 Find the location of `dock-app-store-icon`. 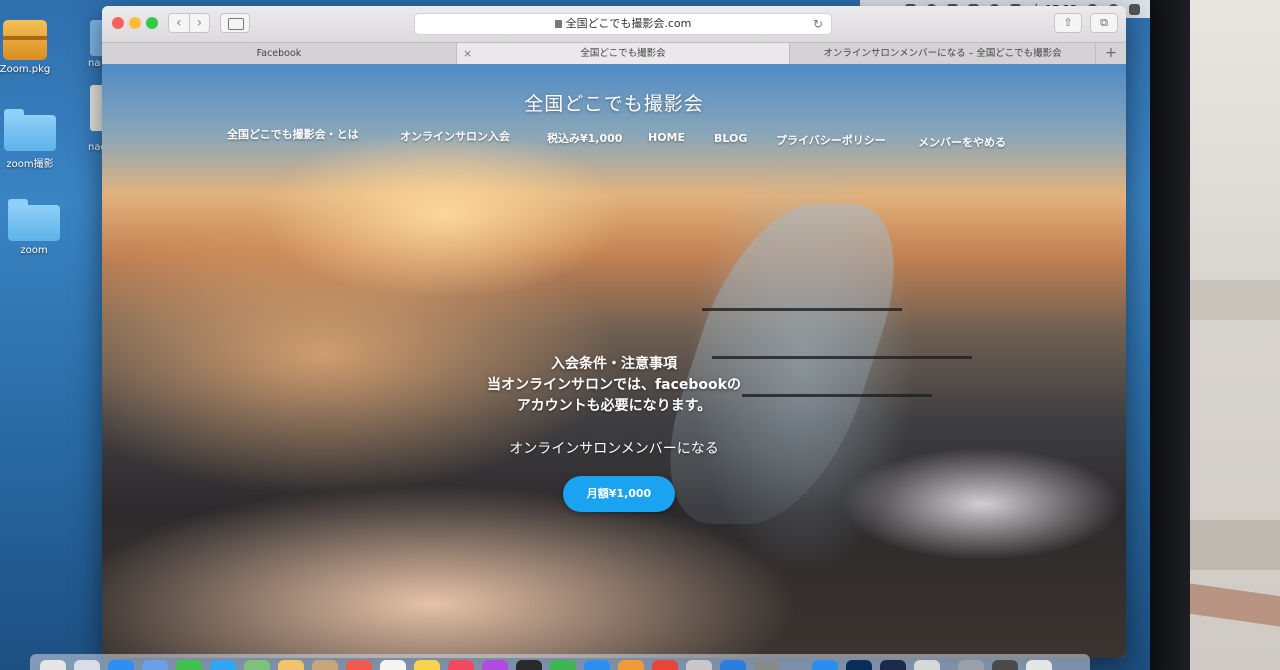

dock-app-store-icon is located at coordinates (733, 665).